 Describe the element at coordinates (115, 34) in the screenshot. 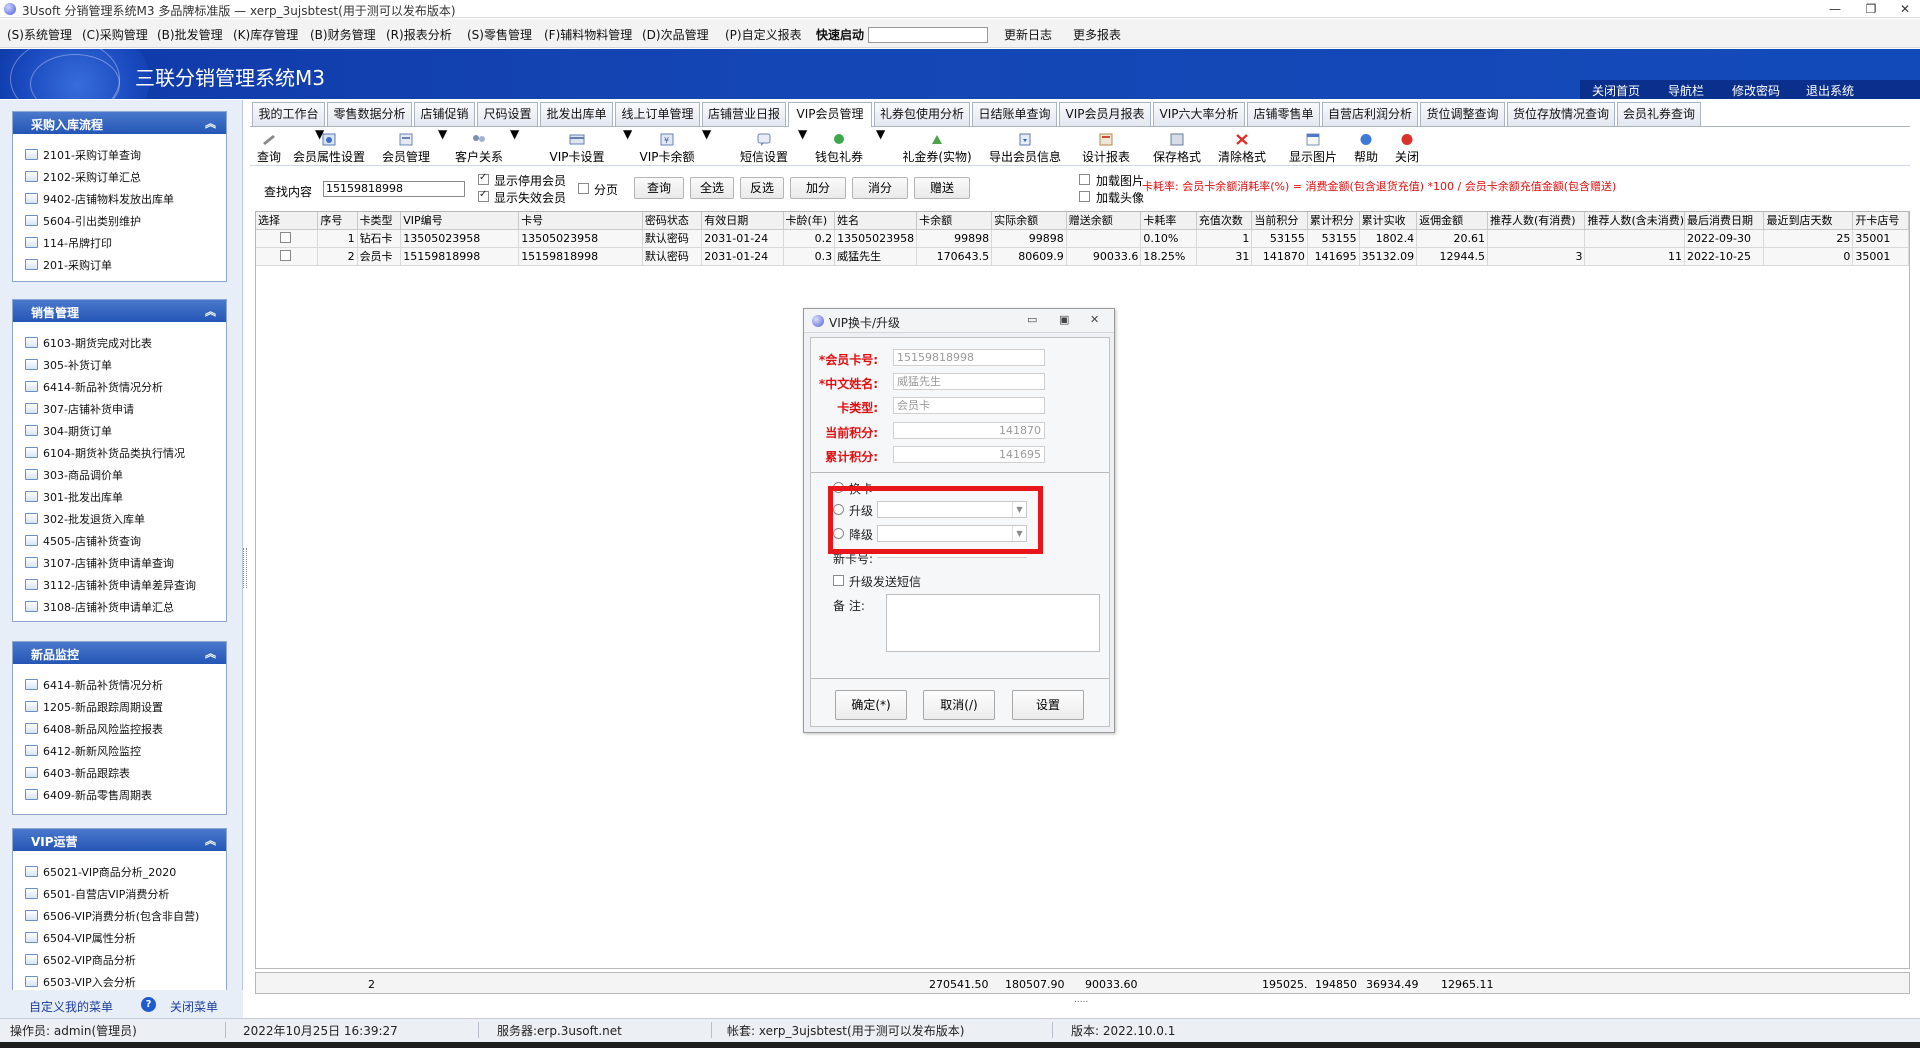

I see `menu-purchase: (C)采购管理` at that location.